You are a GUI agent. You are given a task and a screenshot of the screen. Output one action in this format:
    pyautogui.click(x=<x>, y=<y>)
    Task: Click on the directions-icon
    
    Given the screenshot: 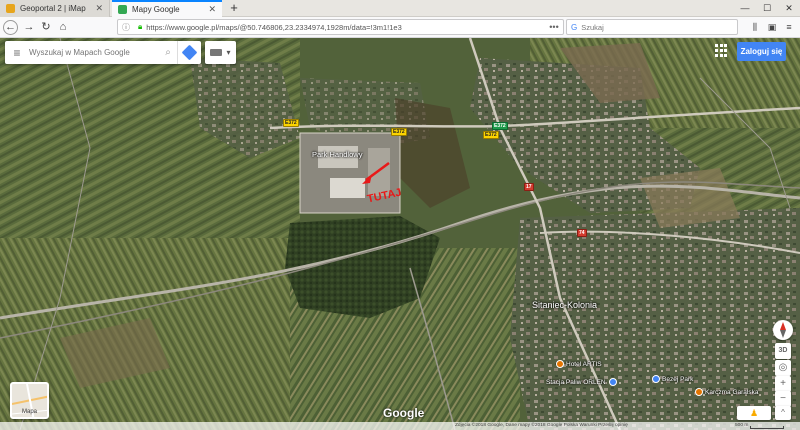 What is the action you would take?
    pyautogui.click(x=189, y=52)
    